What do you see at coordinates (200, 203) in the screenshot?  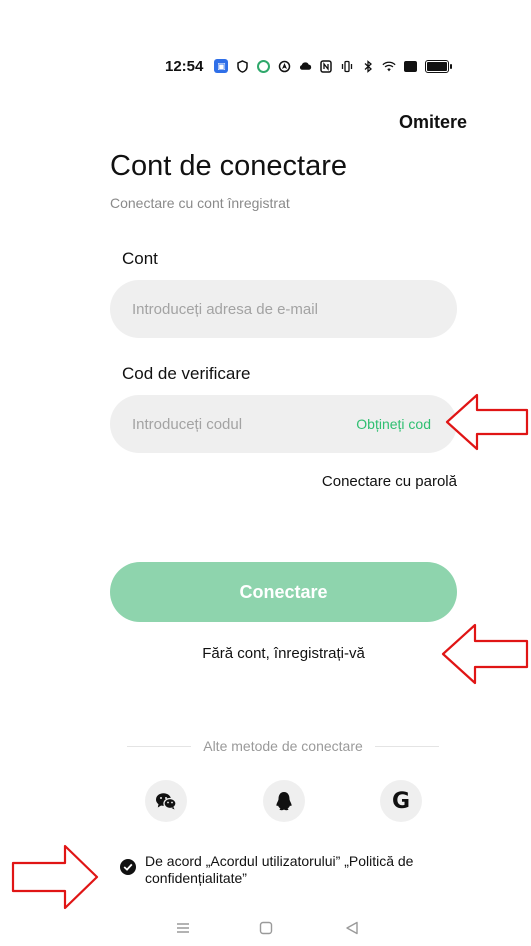 I see `page-subtitle: Conectare cu cont înregistrat` at bounding box center [200, 203].